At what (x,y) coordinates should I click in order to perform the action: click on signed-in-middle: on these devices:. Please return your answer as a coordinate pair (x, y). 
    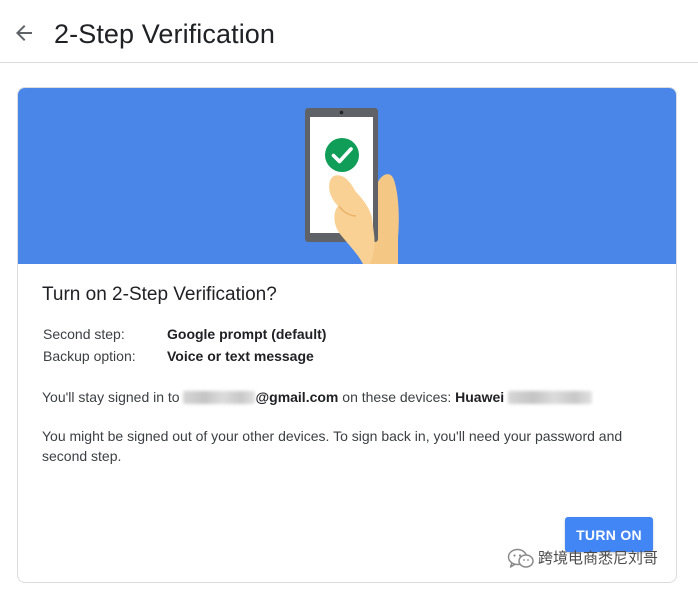
    Looking at the image, I should click on (397, 397).